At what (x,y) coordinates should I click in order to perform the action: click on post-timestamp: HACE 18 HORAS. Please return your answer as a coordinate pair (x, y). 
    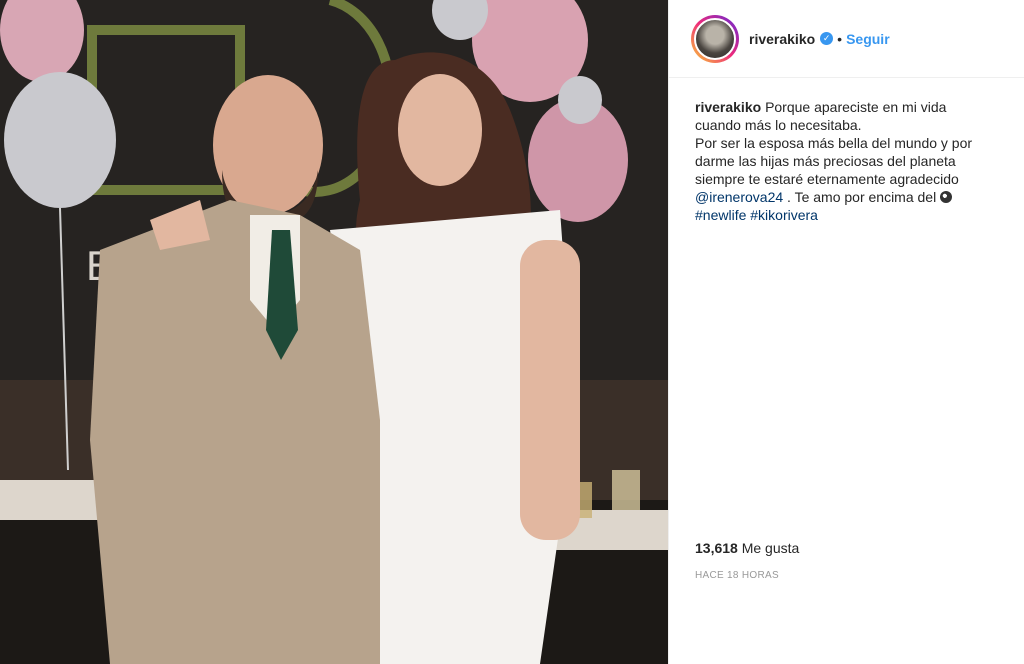
    Looking at the image, I should click on (737, 575).